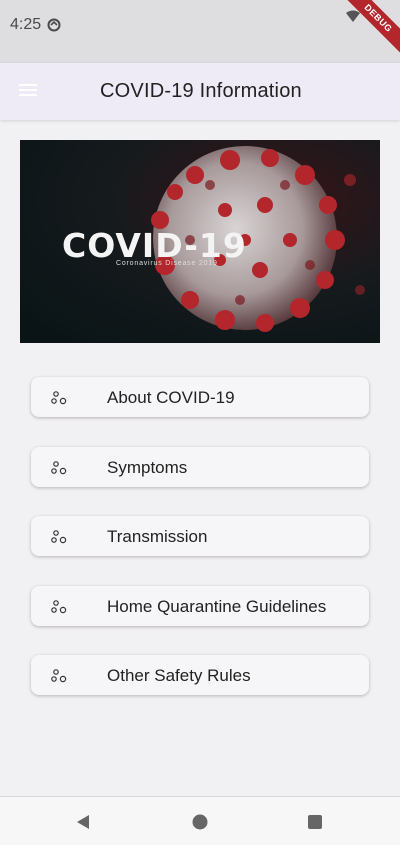  Describe the element at coordinates (29, 92) in the screenshot. I see `hamburger-menu-icon` at that location.